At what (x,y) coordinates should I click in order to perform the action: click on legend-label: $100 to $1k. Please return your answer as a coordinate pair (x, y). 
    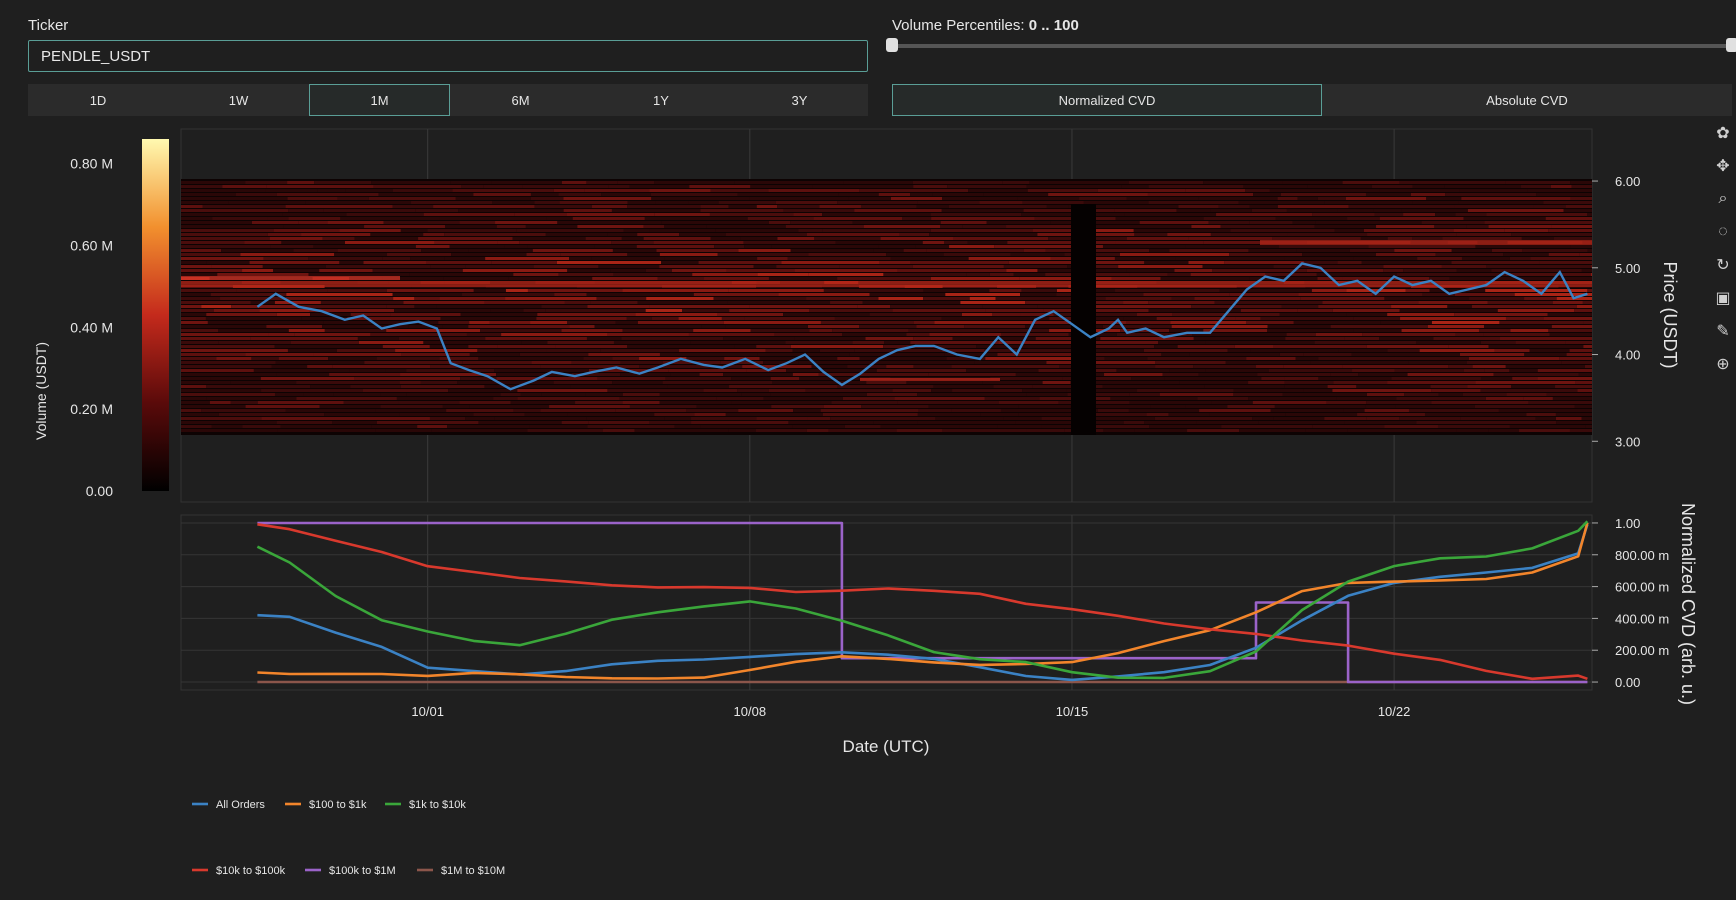
    Looking at the image, I should click on (338, 805).